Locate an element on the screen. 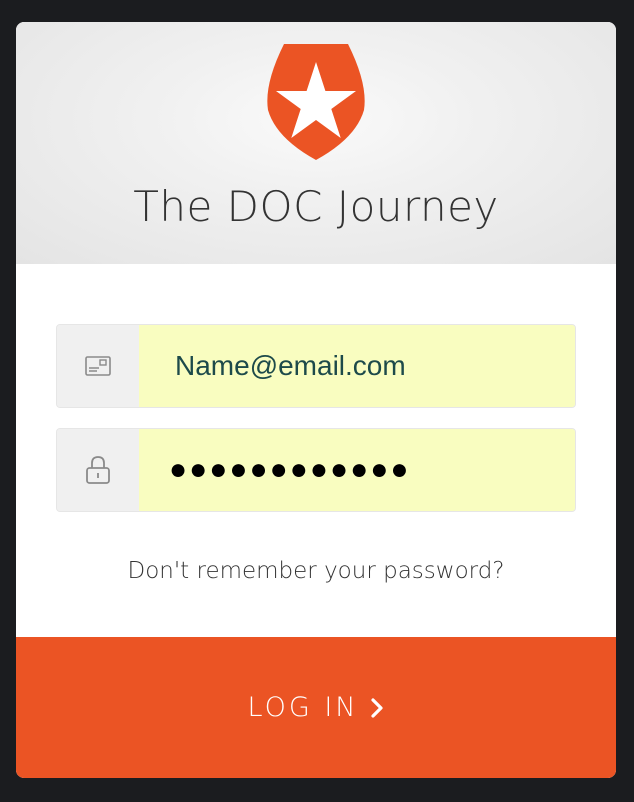 The image size is (634, 802). login-button-label: LOG IN is located at coordinates (303, 707).